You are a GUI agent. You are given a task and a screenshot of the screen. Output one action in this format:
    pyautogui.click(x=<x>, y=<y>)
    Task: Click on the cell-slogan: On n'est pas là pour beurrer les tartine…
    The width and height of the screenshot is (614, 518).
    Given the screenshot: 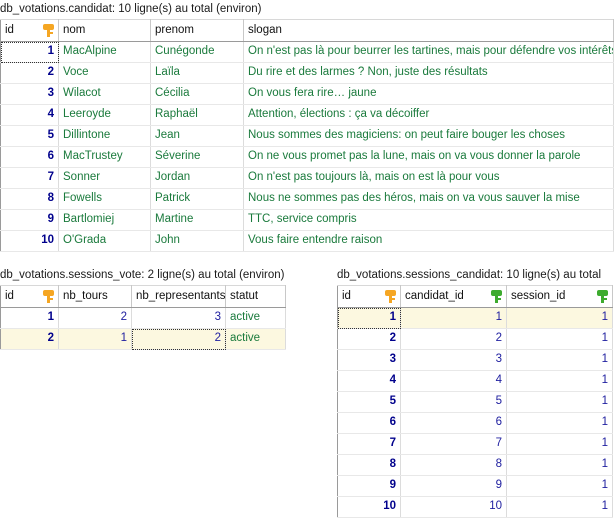 What is the action you would take?
    pyautogui.click(x=428, y=52)
    